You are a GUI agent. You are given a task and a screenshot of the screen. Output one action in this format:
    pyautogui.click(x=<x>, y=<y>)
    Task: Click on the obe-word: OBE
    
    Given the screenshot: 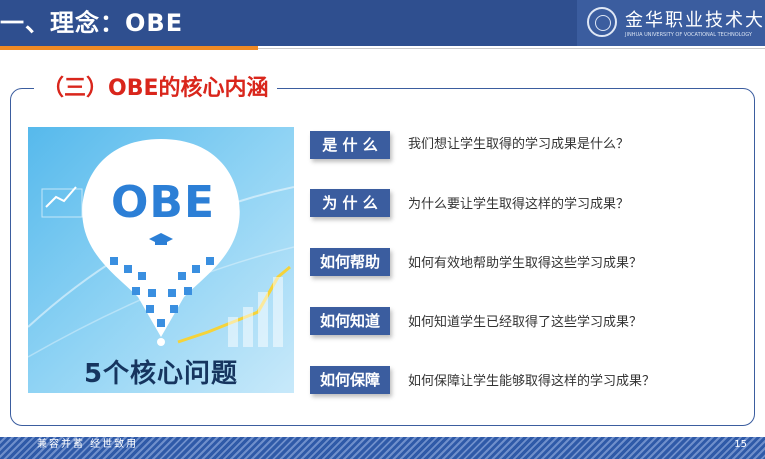 What is the action you would take?
    pyautogui.click(x=163, y=202)
    